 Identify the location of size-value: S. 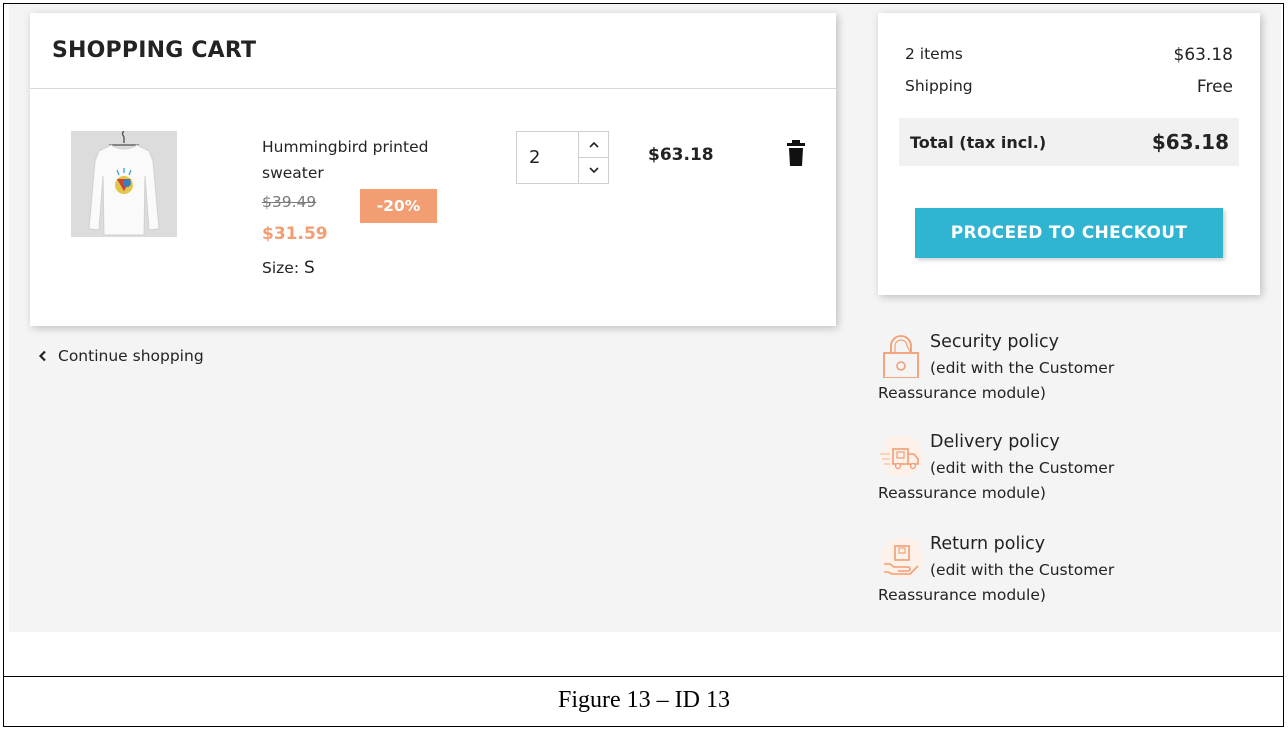
(309, 268).